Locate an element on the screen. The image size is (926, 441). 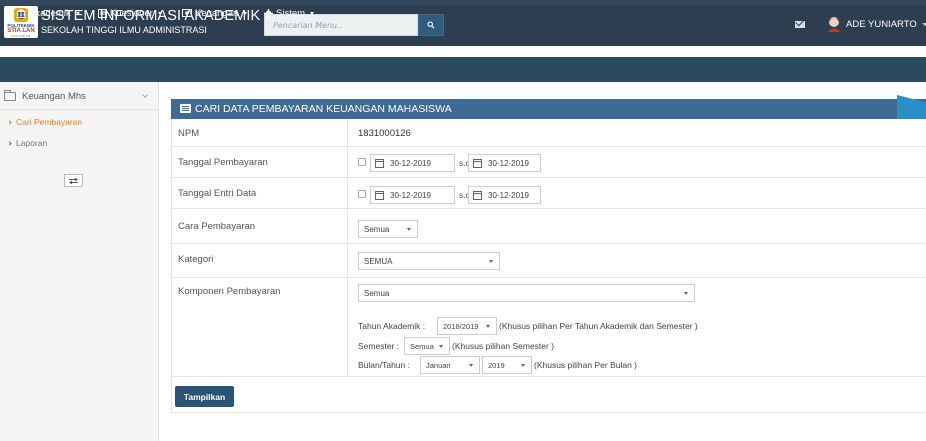
tanggal-pembayaran-to-field: 30-12-2019 is located at coordinates (504, 163).